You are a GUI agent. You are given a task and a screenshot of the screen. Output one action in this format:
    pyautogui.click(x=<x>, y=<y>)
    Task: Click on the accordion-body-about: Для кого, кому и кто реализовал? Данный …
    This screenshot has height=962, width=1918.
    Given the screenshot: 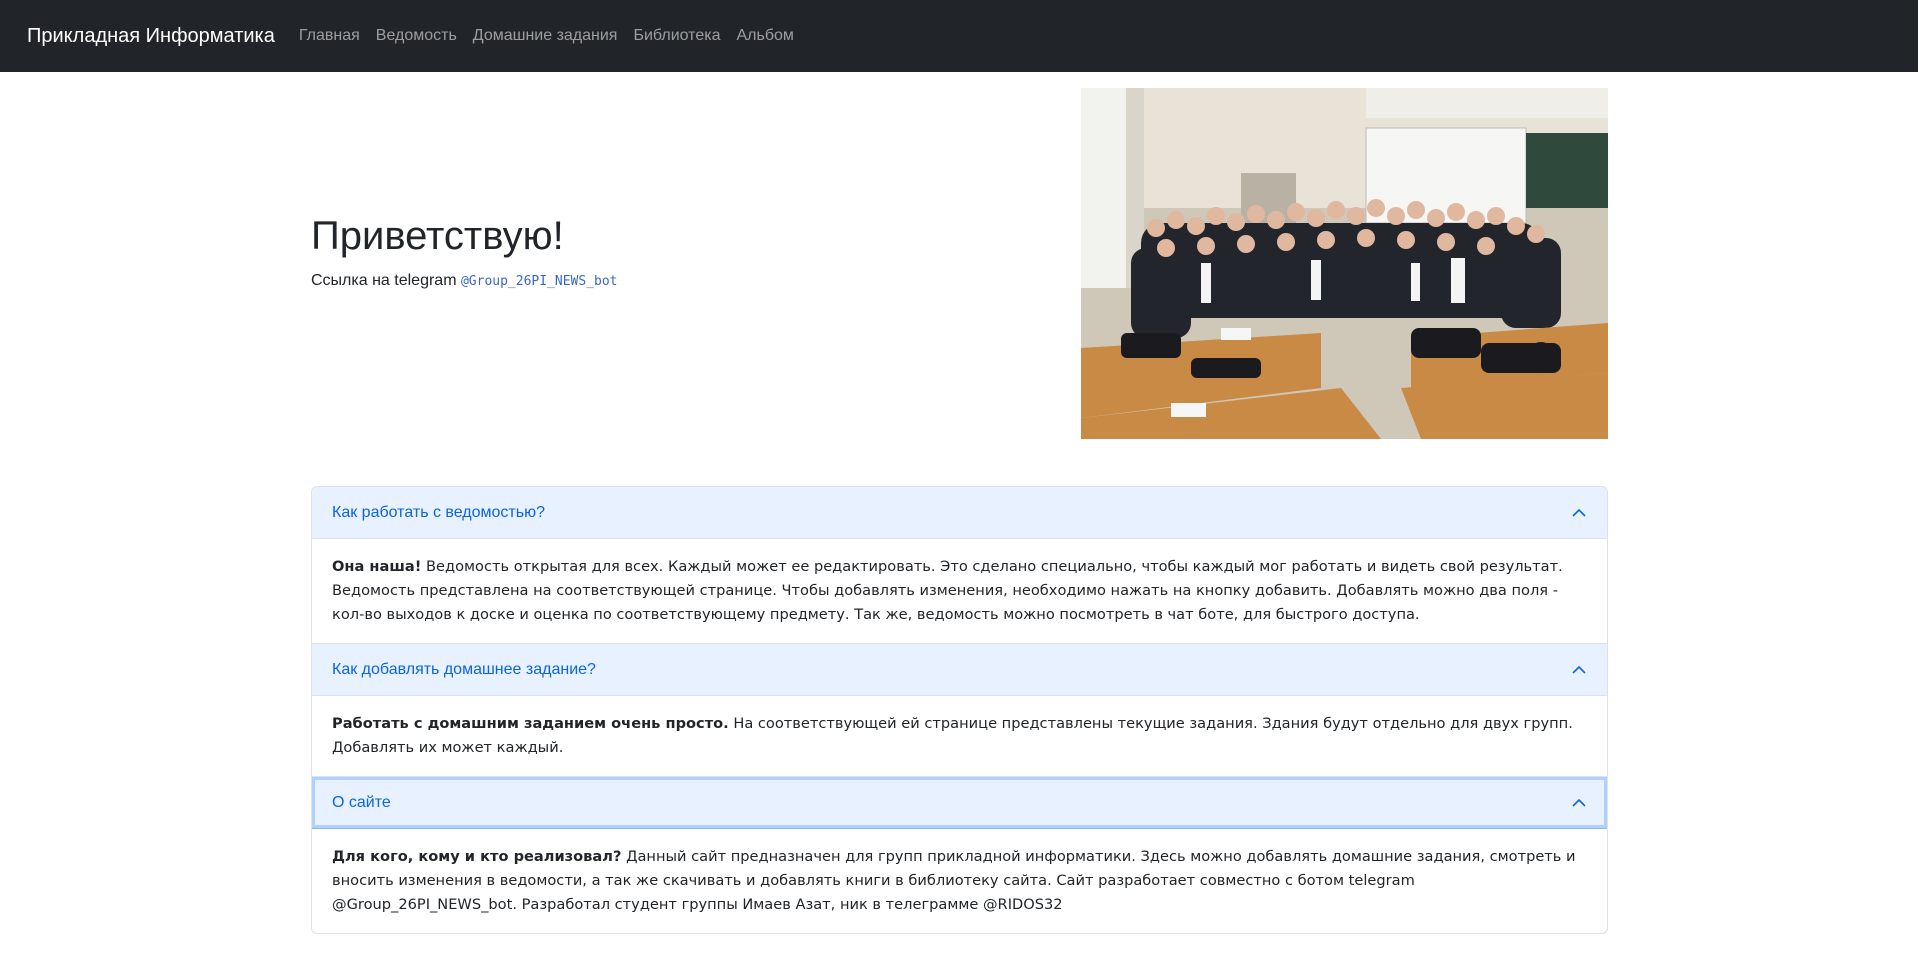 What is the action you would take?
    pyautogui.click(x=959, y=881)
    